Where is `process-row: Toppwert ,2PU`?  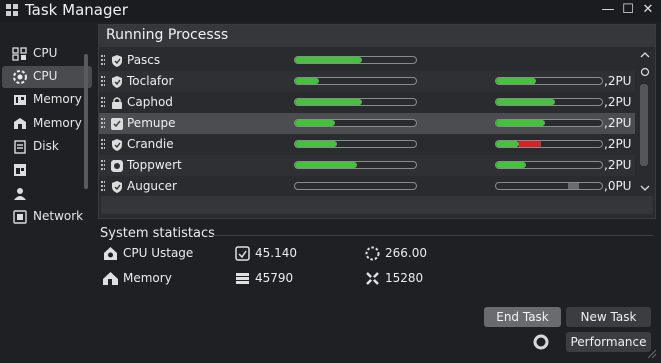
process-row: Toppwert ,2PU is located at coordinates (367, 165).